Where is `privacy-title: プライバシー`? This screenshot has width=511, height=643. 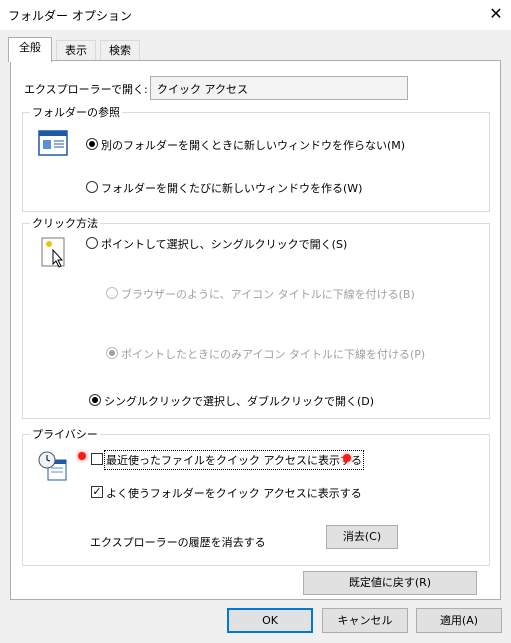 privacy-title: プライバシー is located at coordinates (65, 434).